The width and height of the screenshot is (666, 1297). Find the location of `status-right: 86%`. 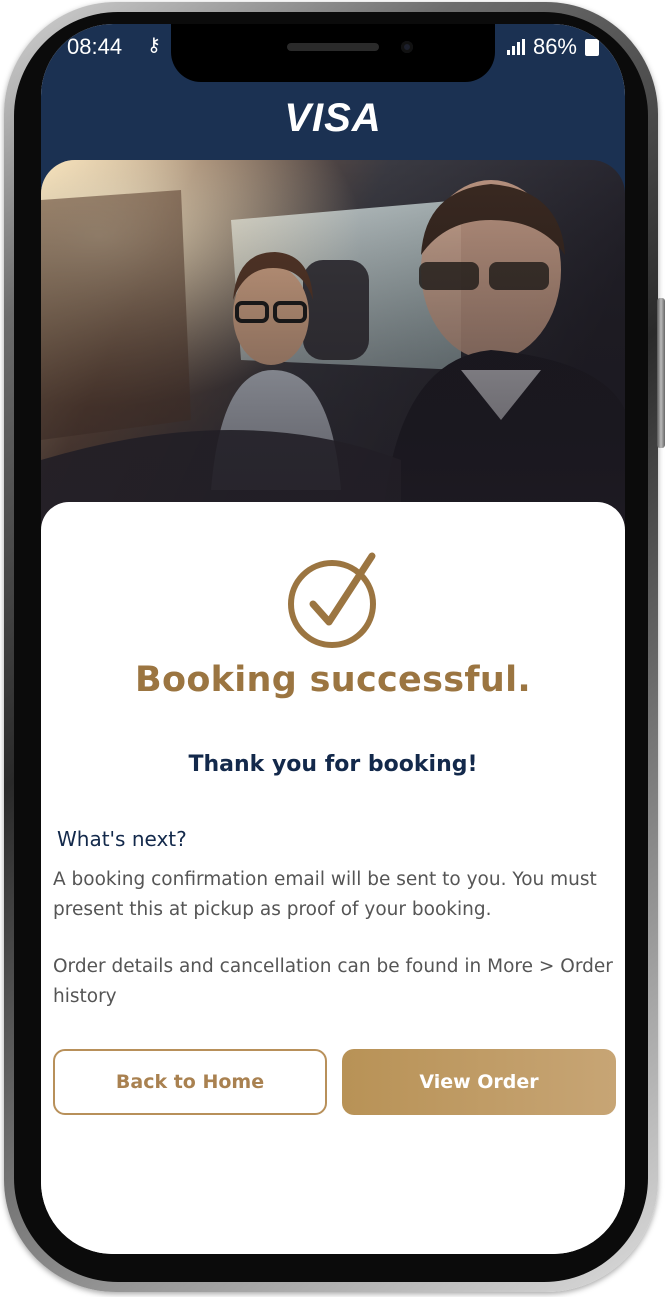

status-right: 86% is located at coordinates (552, 47).